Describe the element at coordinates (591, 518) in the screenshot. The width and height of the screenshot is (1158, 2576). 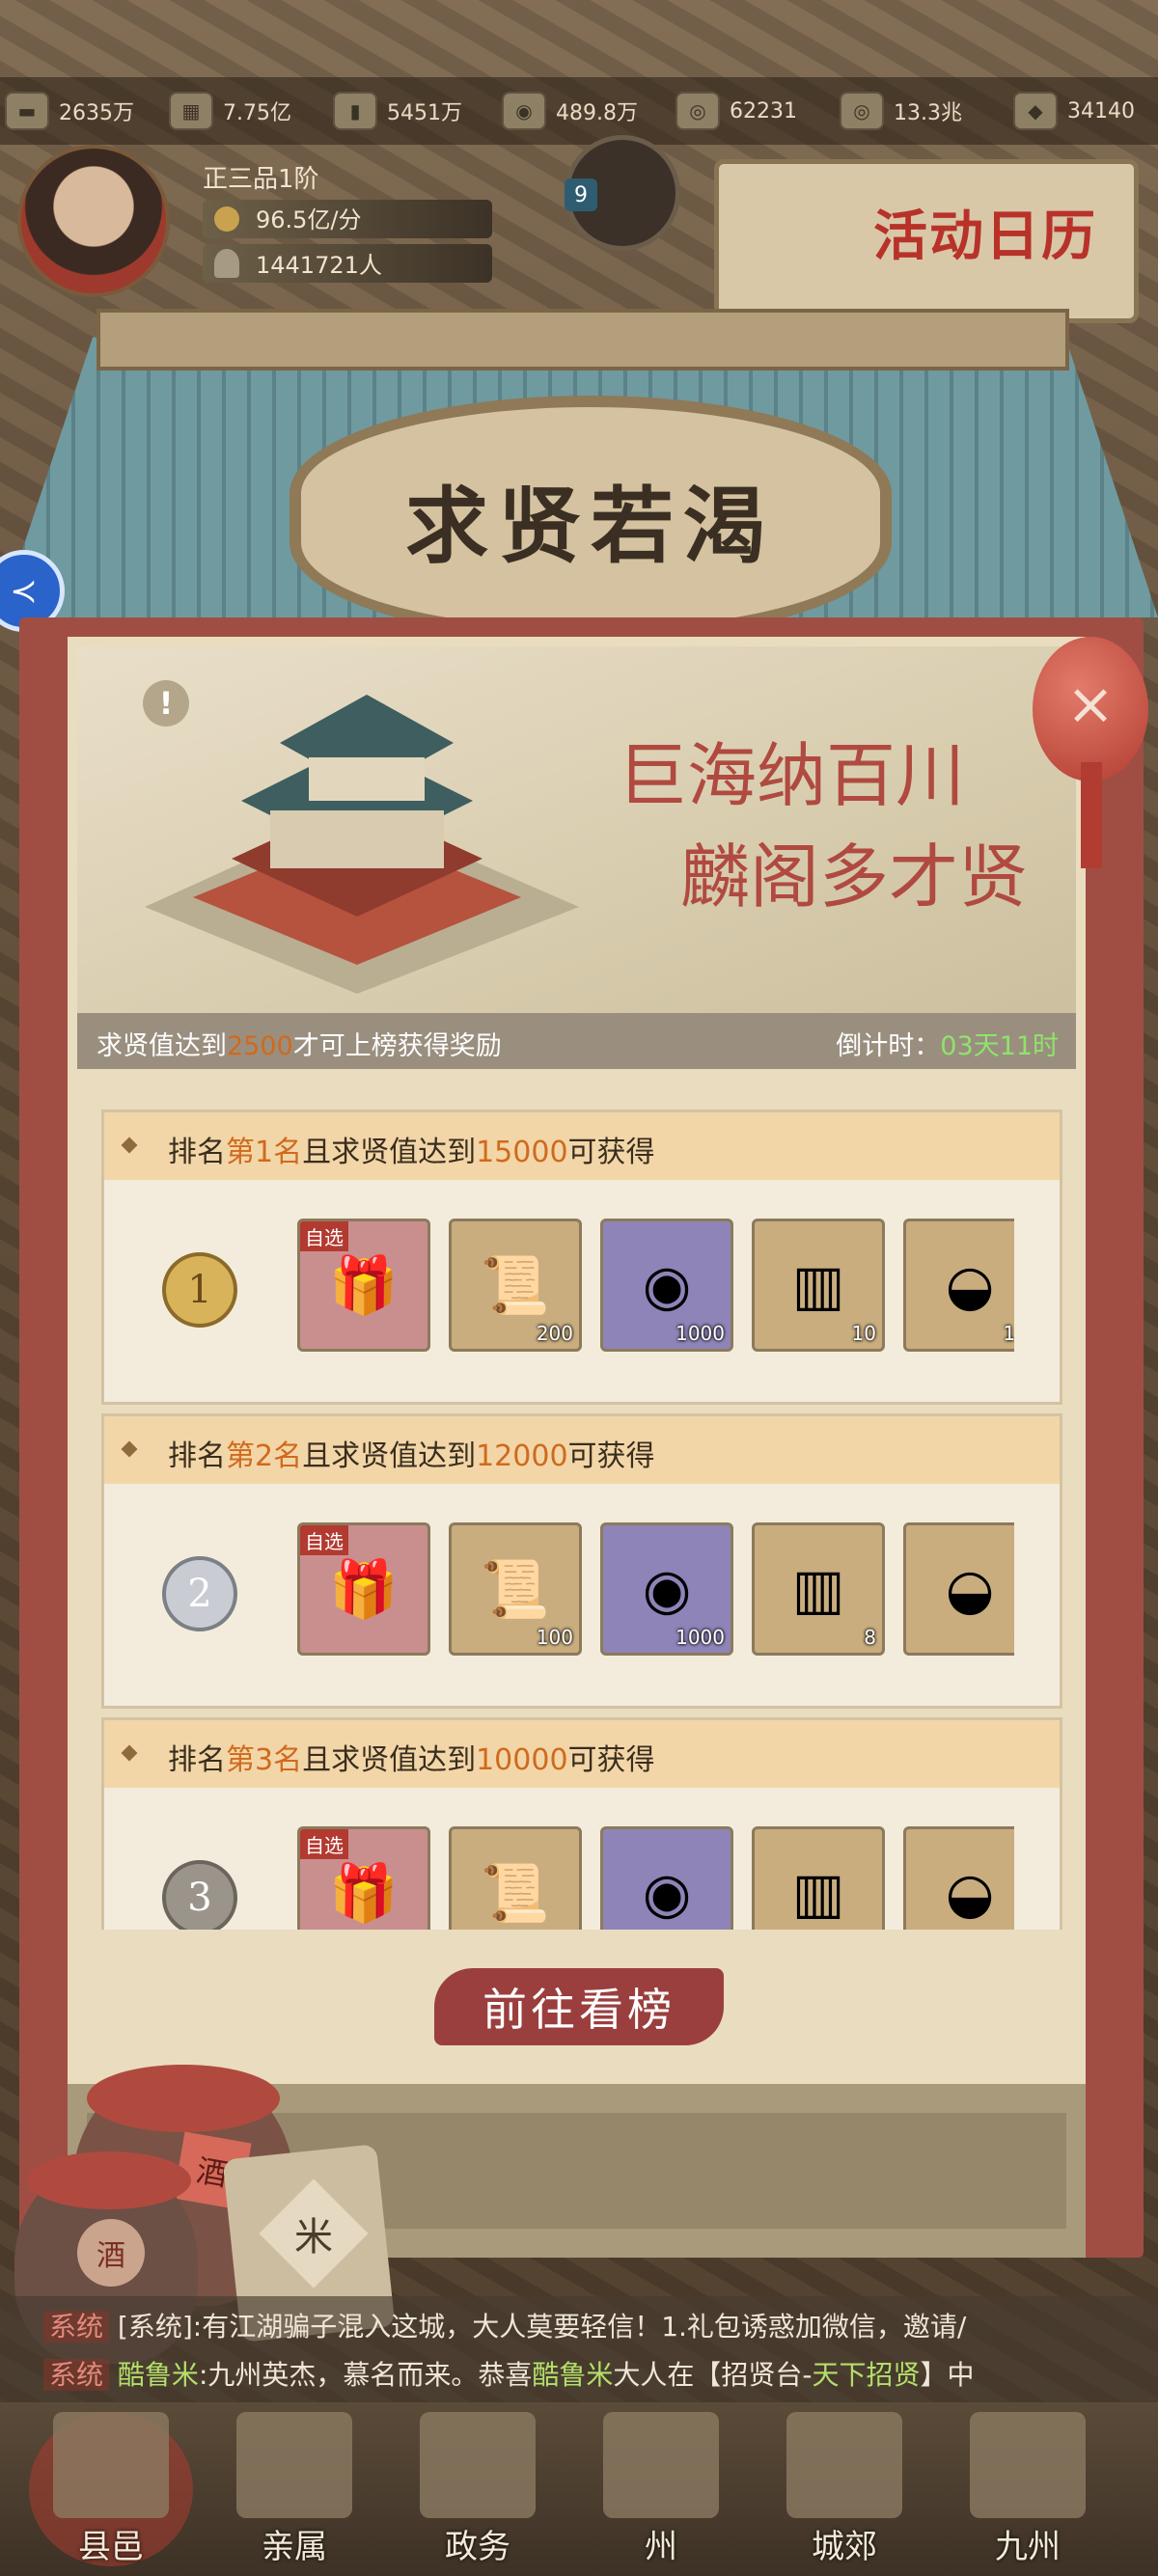
I see `event-title-plaque: 求贤若渴` at that location.